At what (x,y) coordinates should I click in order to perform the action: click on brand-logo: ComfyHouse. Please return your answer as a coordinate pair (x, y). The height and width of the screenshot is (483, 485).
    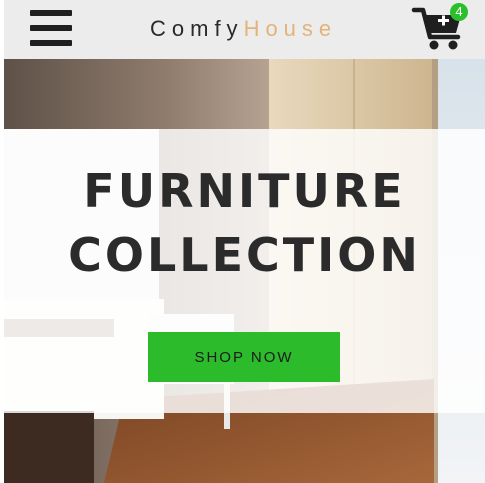
    Looking at the image, I should click on (243, 29).